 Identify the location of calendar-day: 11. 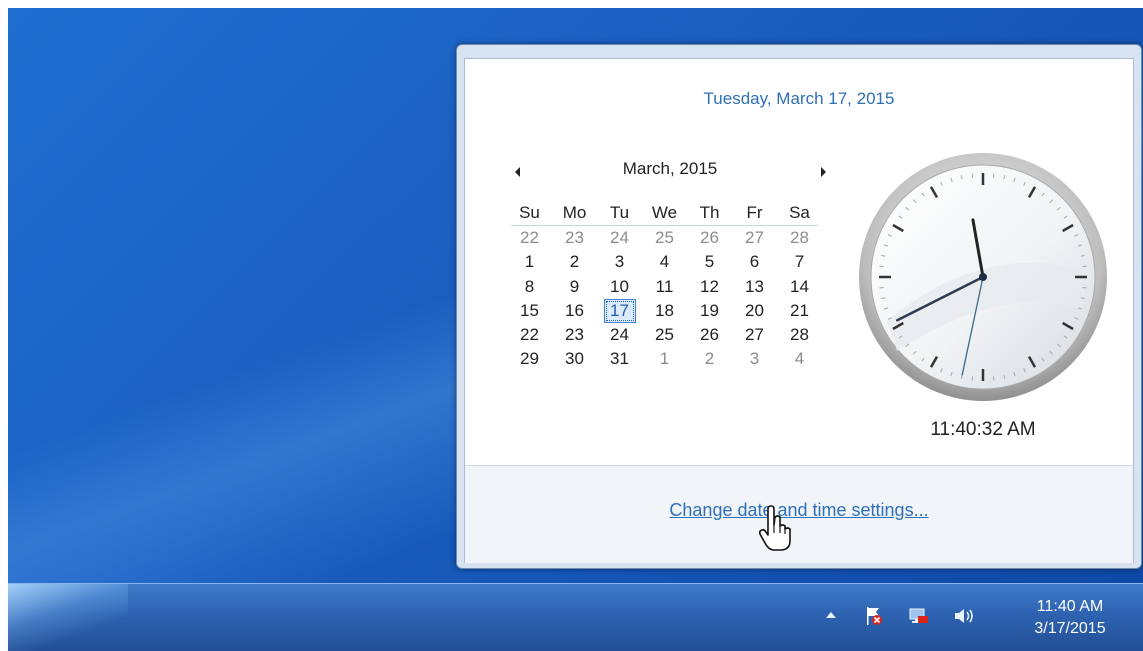
(664, 287).